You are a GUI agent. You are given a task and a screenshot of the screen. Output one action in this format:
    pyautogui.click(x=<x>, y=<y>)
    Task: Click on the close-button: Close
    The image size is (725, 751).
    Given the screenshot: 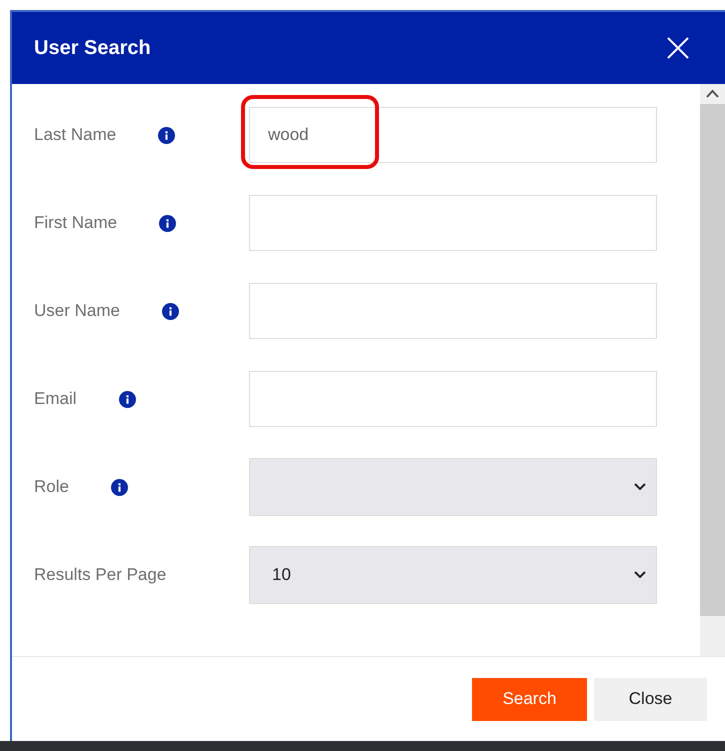 What is the action you would take?
    pyautogui.click(x=650, y=699)
    